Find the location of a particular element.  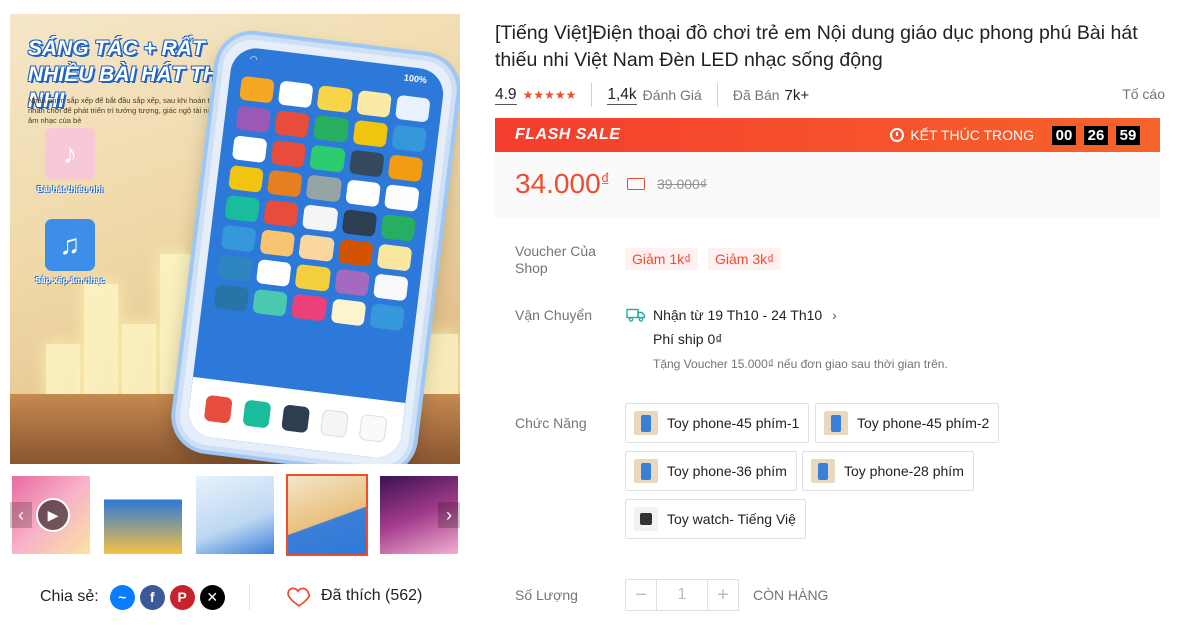

variant-label: Chức Năng is located at coordinates (551, 423).